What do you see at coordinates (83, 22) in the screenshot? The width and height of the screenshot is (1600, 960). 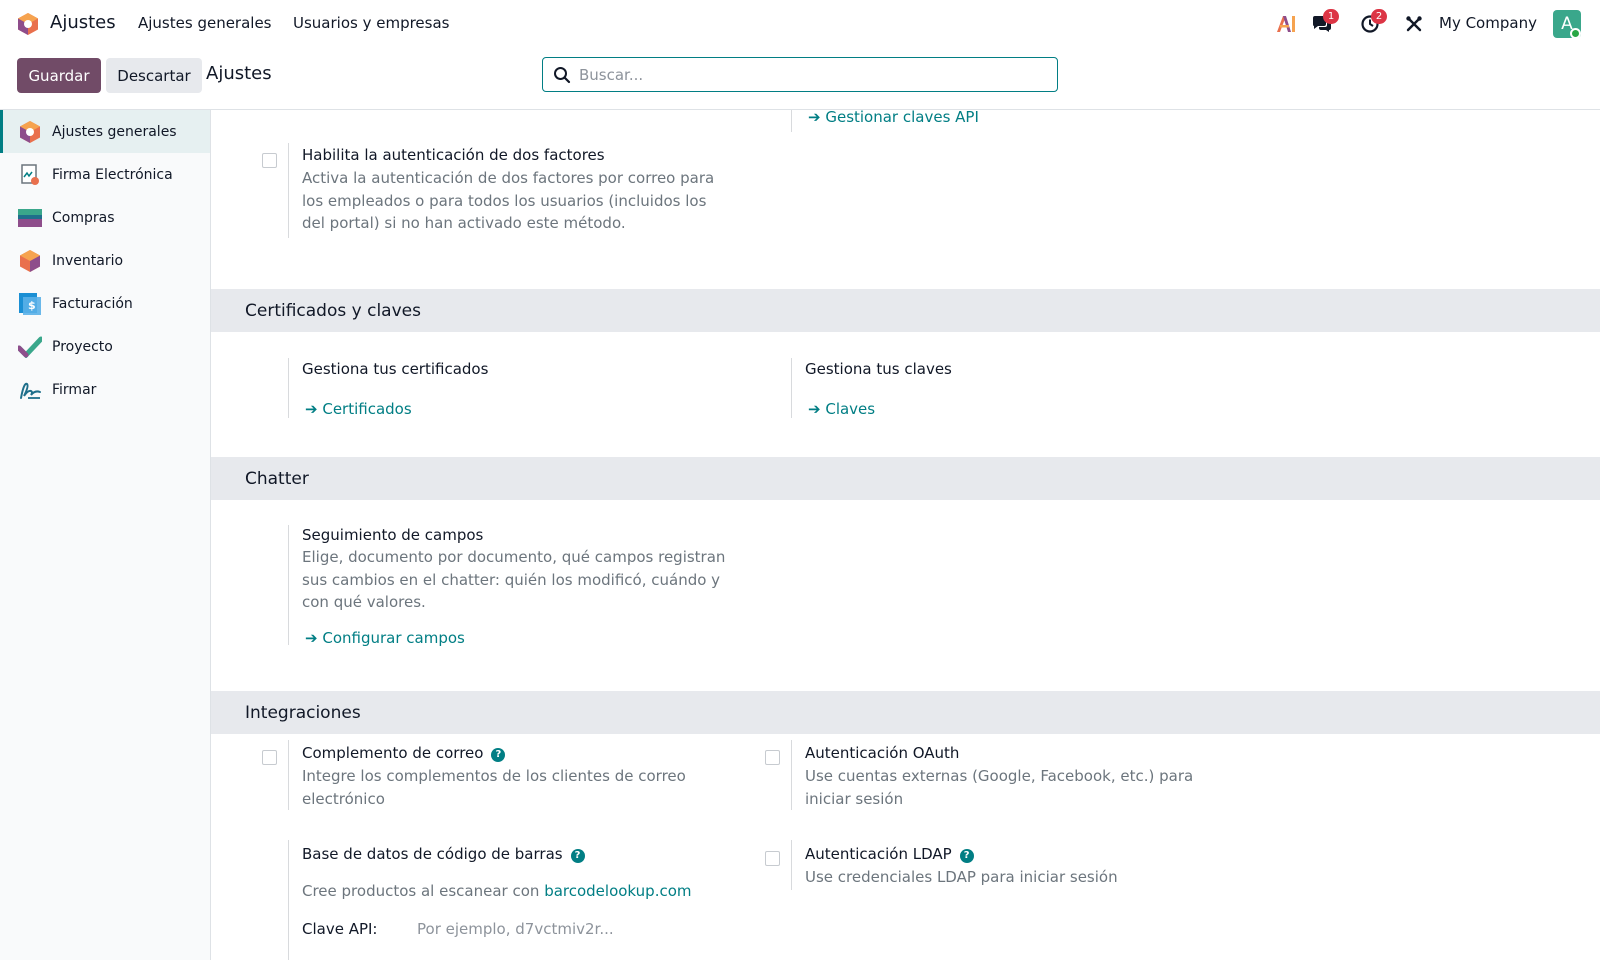 I see `app-name: Ajustes` at bounding box center [83, 22].